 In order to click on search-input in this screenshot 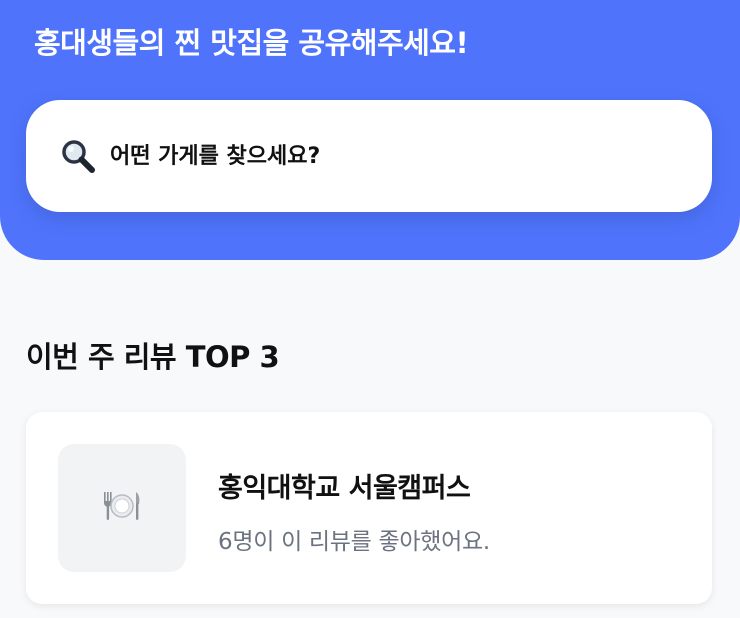, I will do `click(370, 156)`.